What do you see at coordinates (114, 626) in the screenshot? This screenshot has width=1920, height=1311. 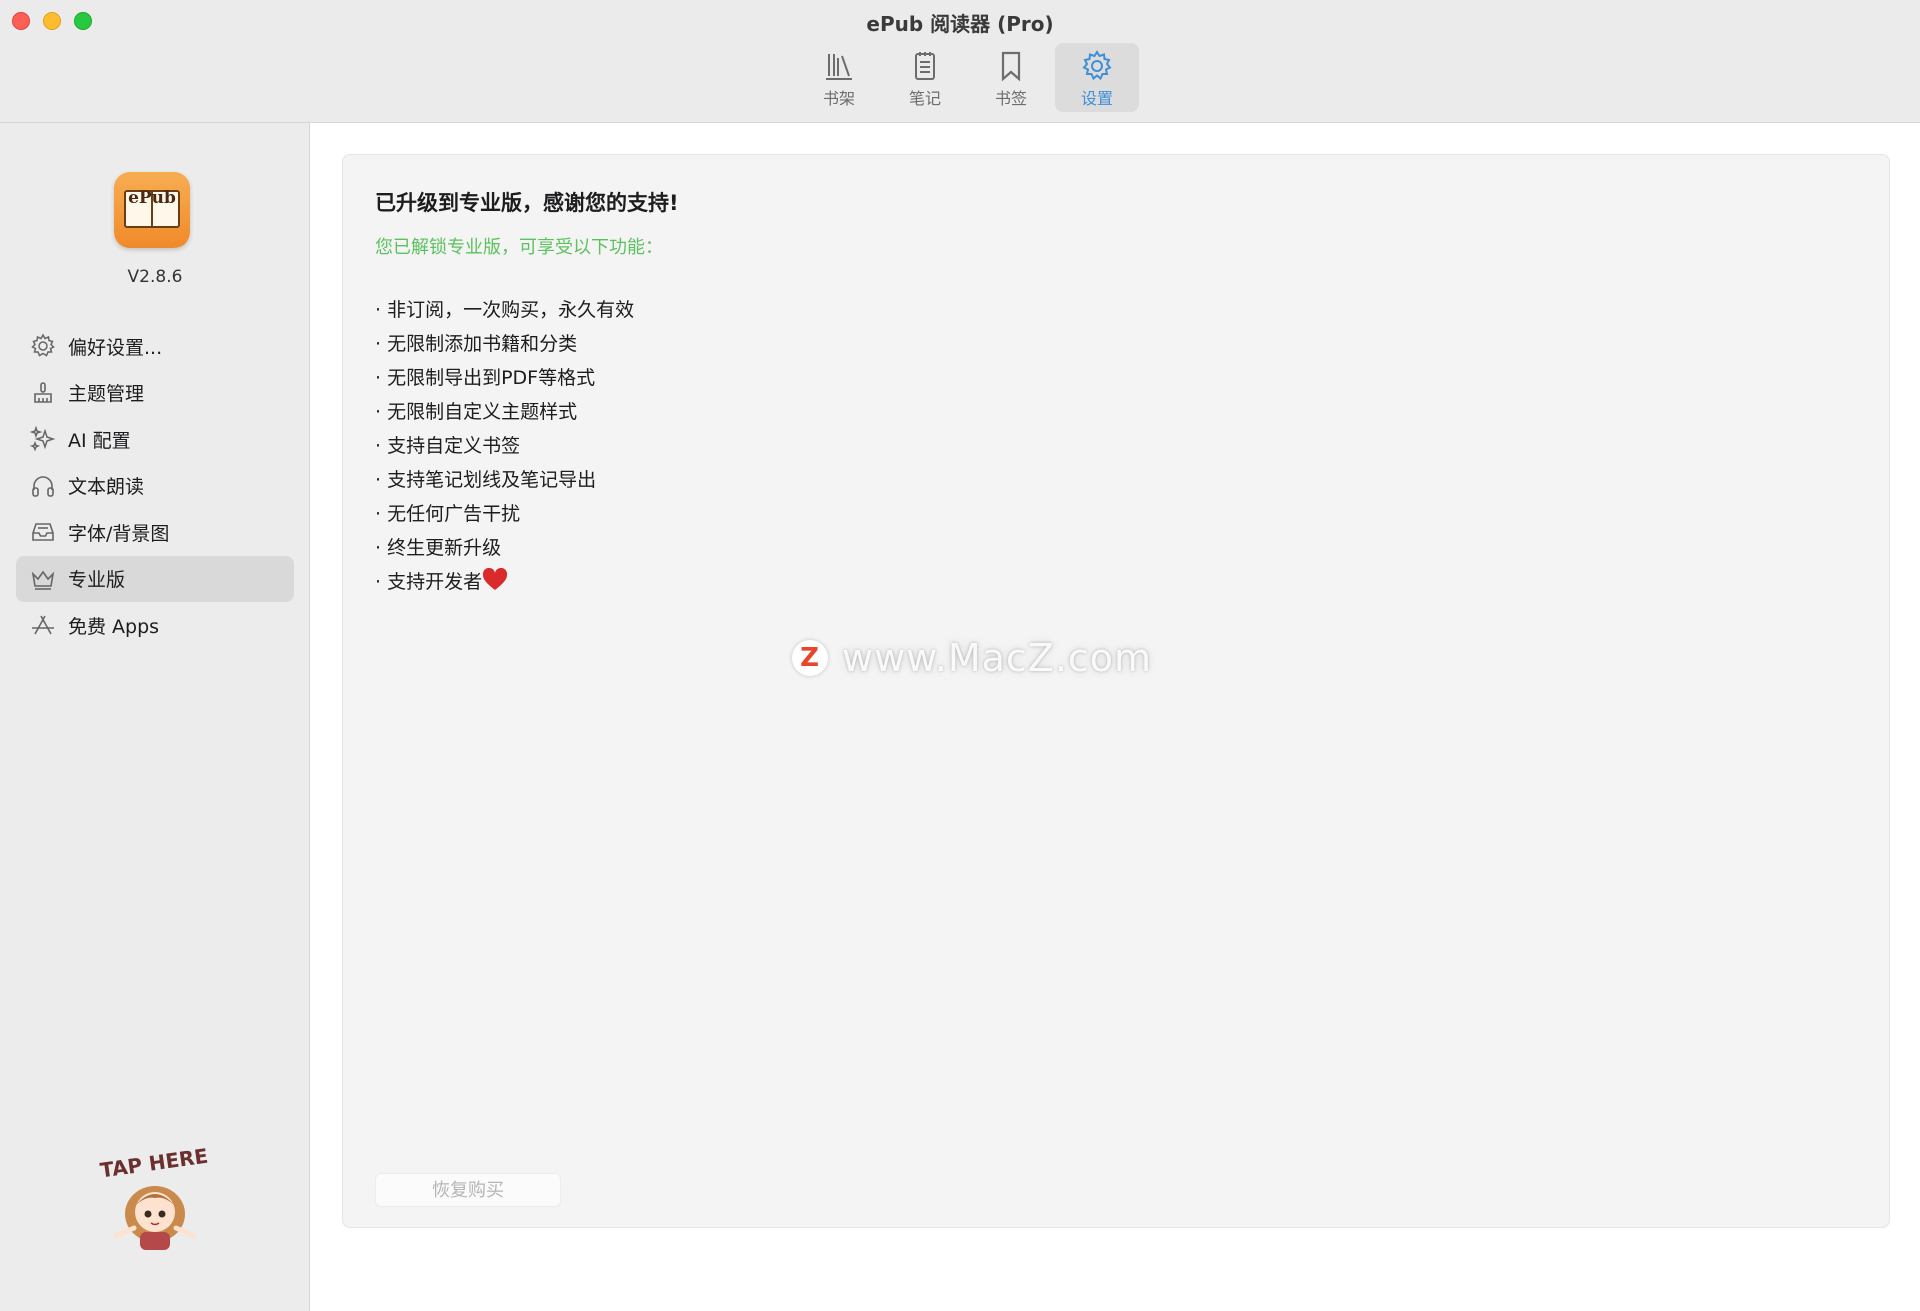 I see `sidebar-item-label: 免费 Apps` at bounding box center [114, 626].